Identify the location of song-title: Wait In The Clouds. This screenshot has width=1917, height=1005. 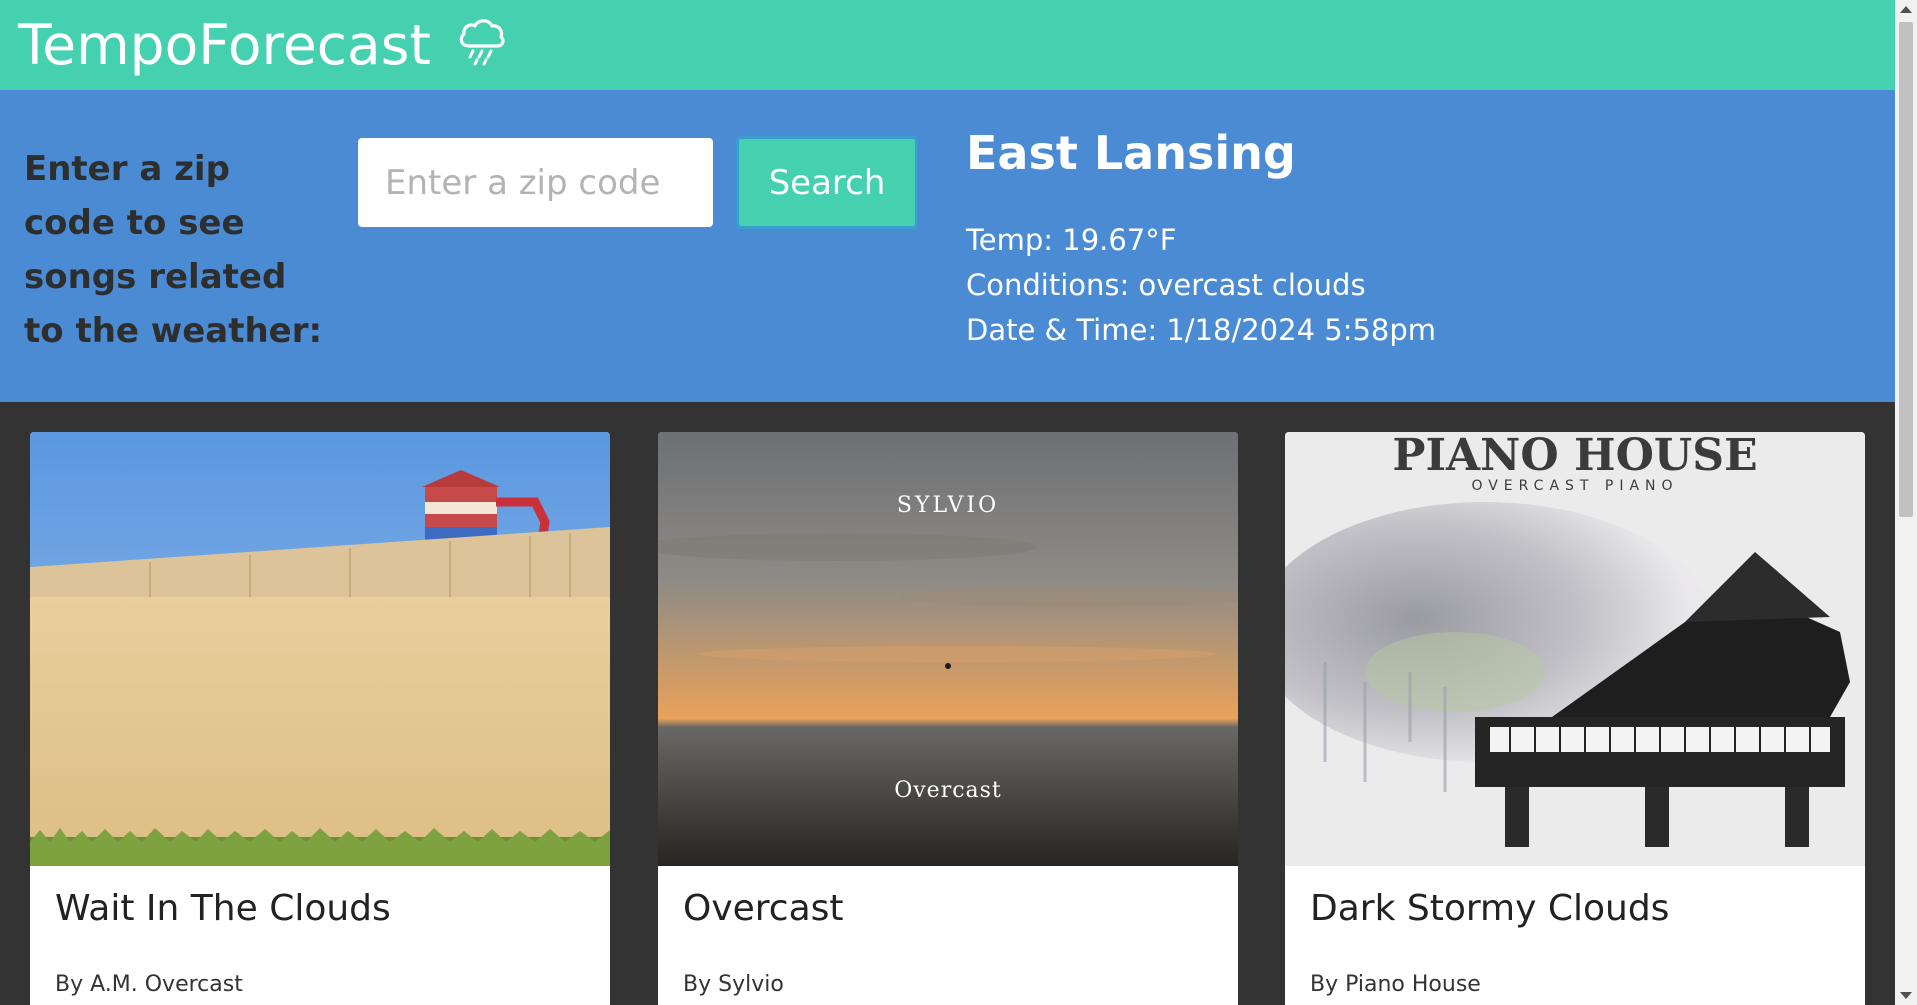
(223, 908).